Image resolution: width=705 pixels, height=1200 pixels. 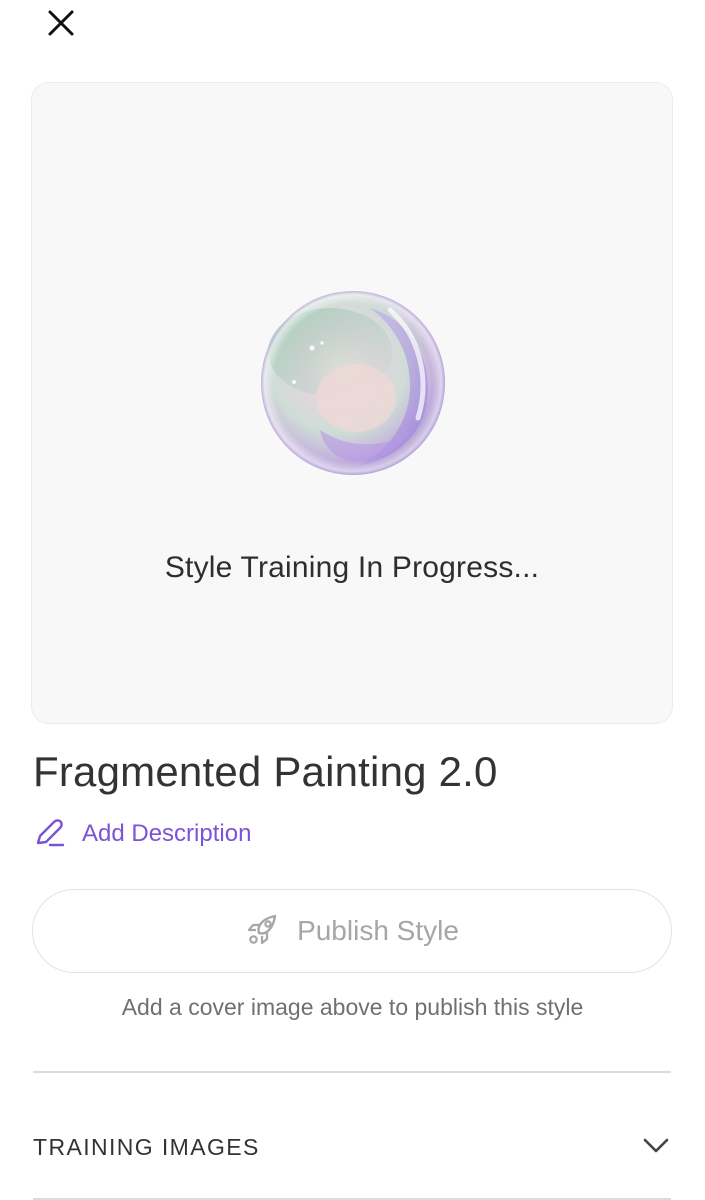 What do you see at coordinates (49, 834) in the screenshot?
I see `pencil-icon` at bounding box center [49, 834].